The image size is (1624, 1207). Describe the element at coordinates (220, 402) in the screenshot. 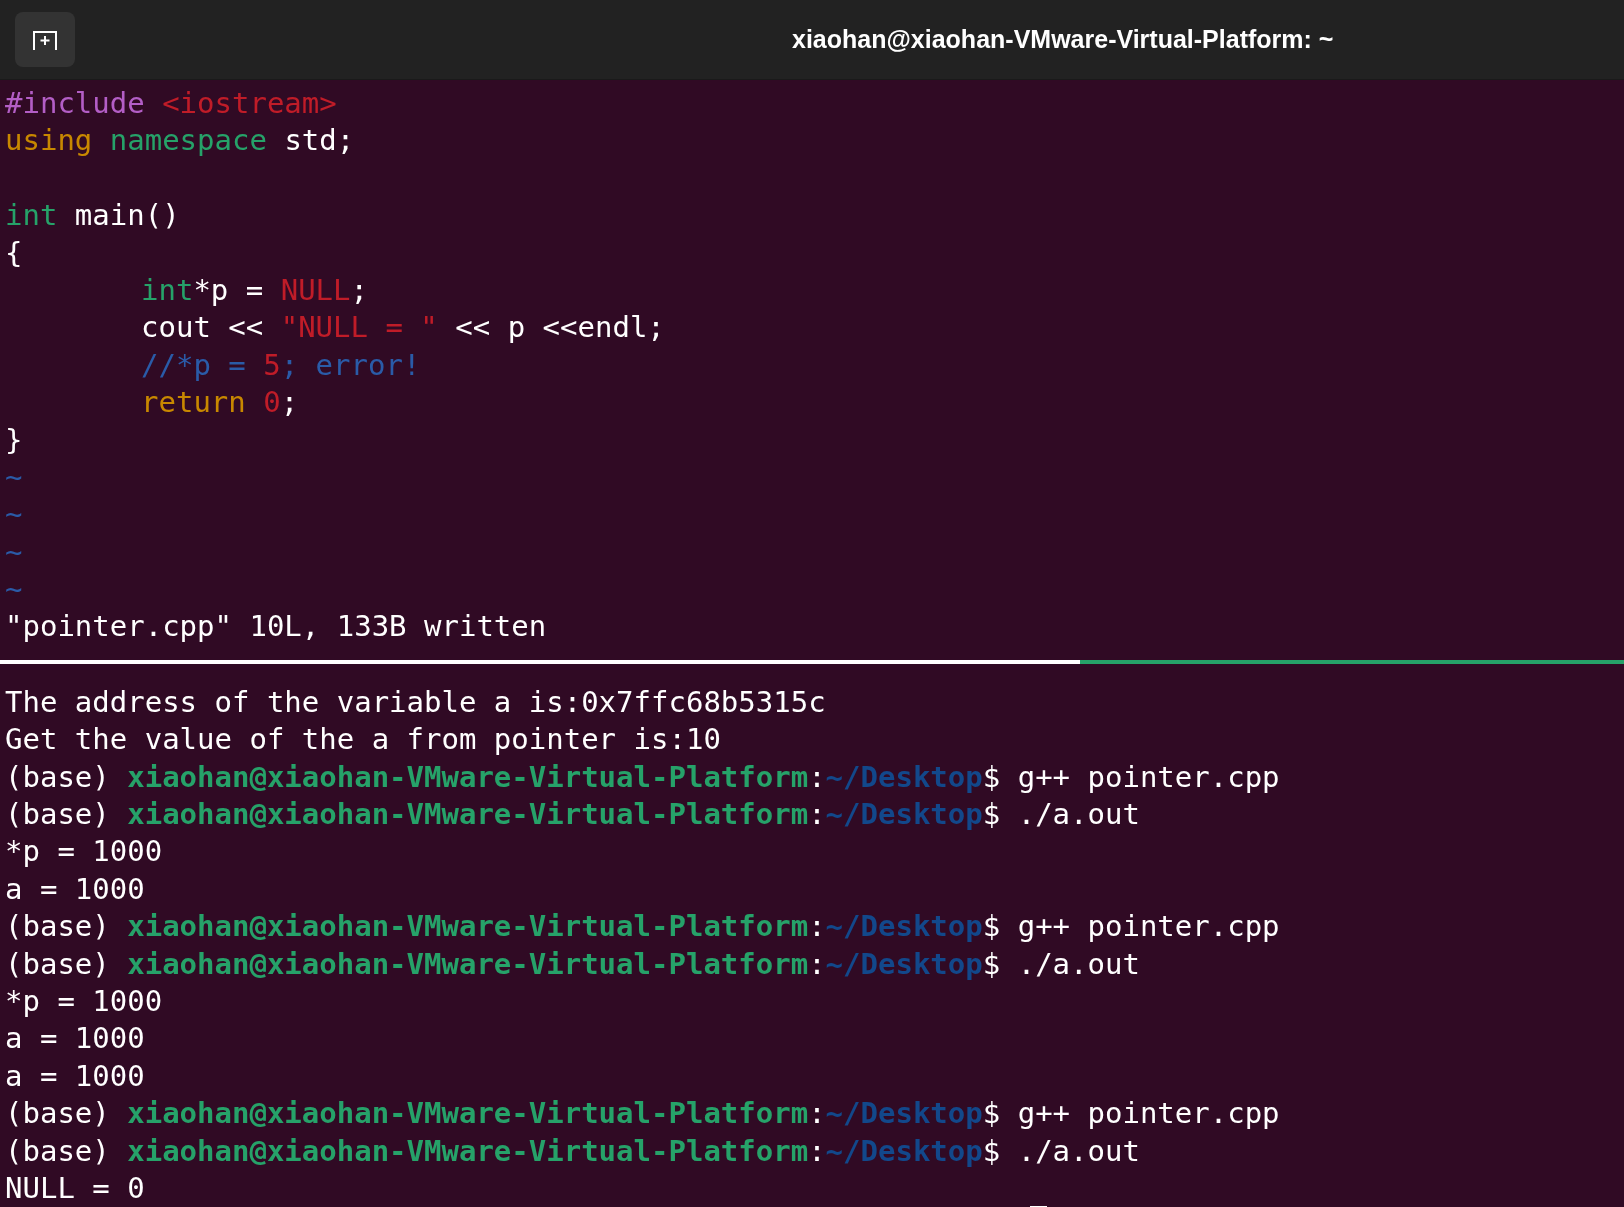

I see `code-line: return 0;` at that location.